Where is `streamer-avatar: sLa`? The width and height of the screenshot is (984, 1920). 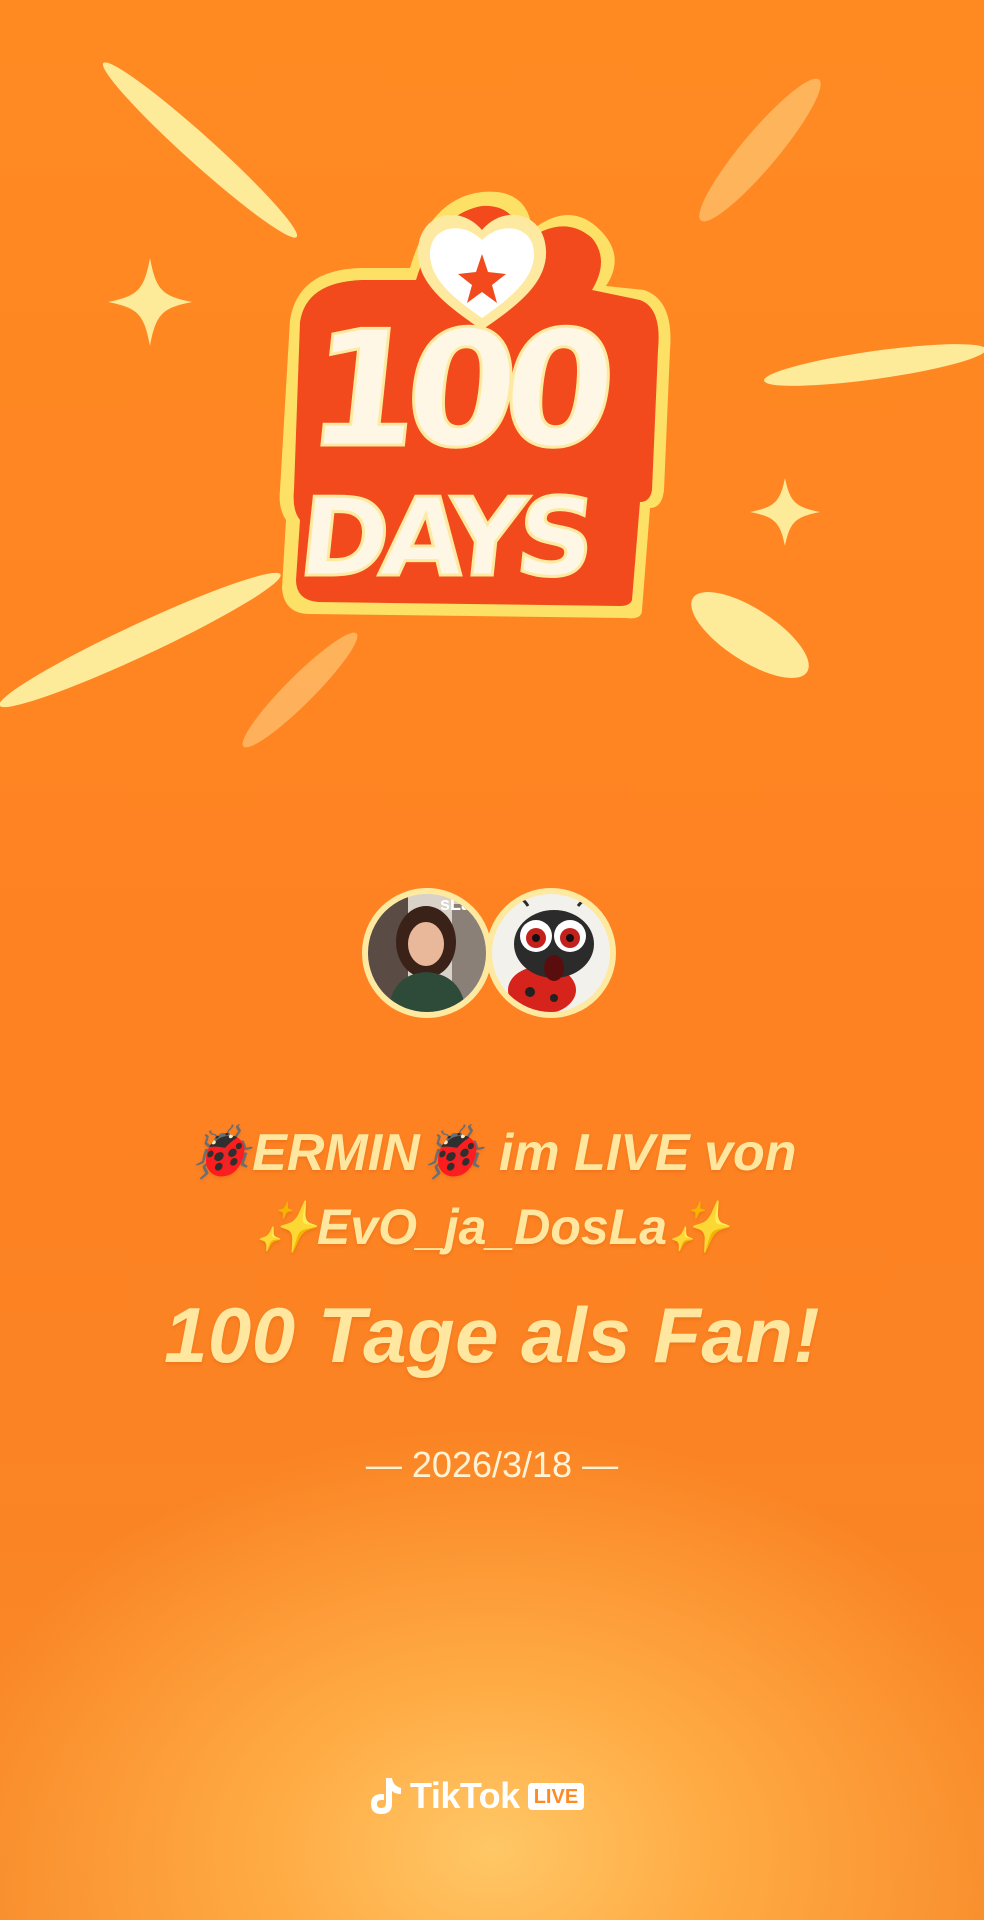 streamer-avatar: sLa is located at coordinates (427, 953).